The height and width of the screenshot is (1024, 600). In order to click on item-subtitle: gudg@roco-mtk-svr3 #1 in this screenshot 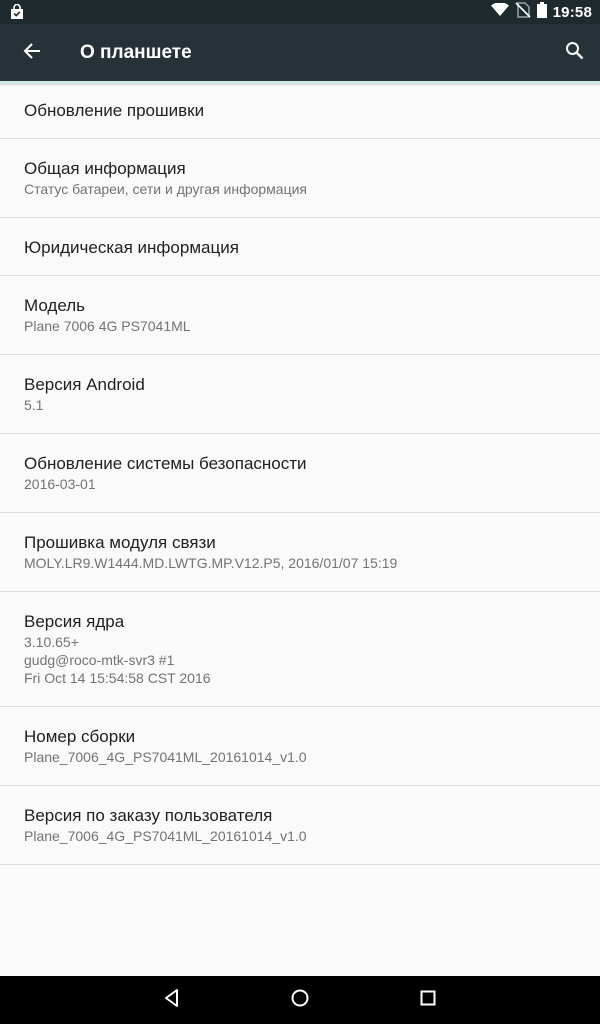, I will do `click(99, 660)`.